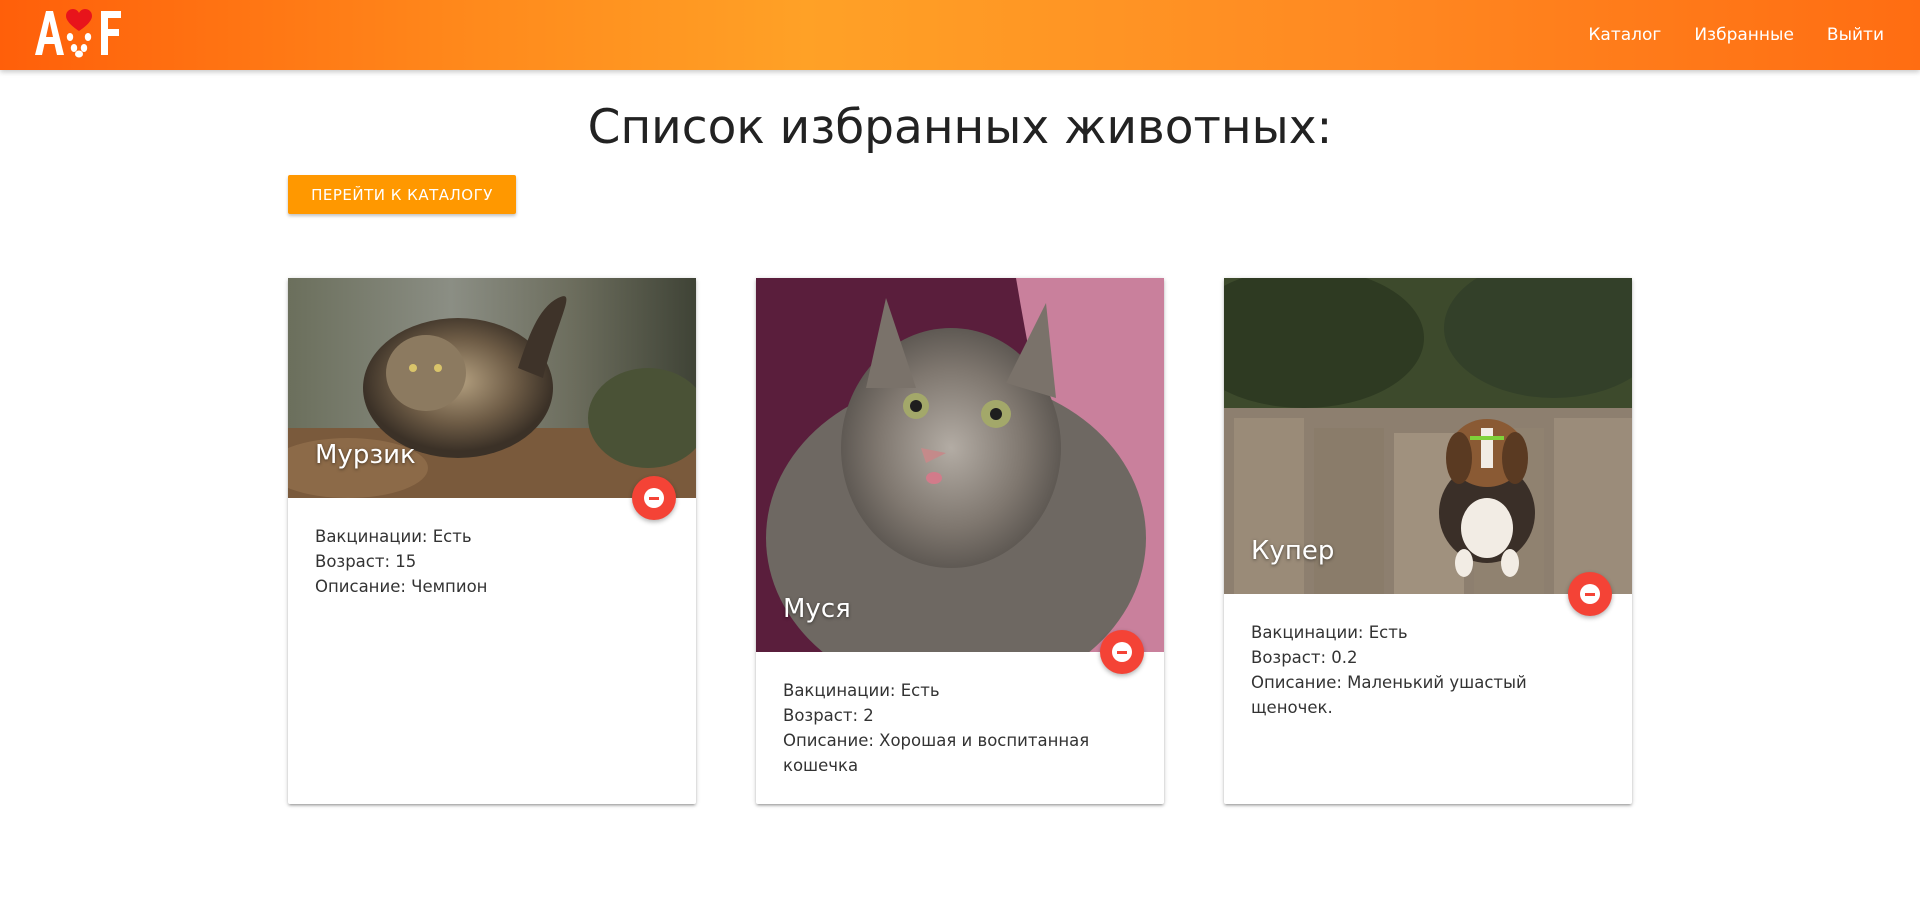  What do you see at coordinates (828, 715) in the screenshot?
I see `pet-age: Возраст: 2` at bounding box center [828, 715].